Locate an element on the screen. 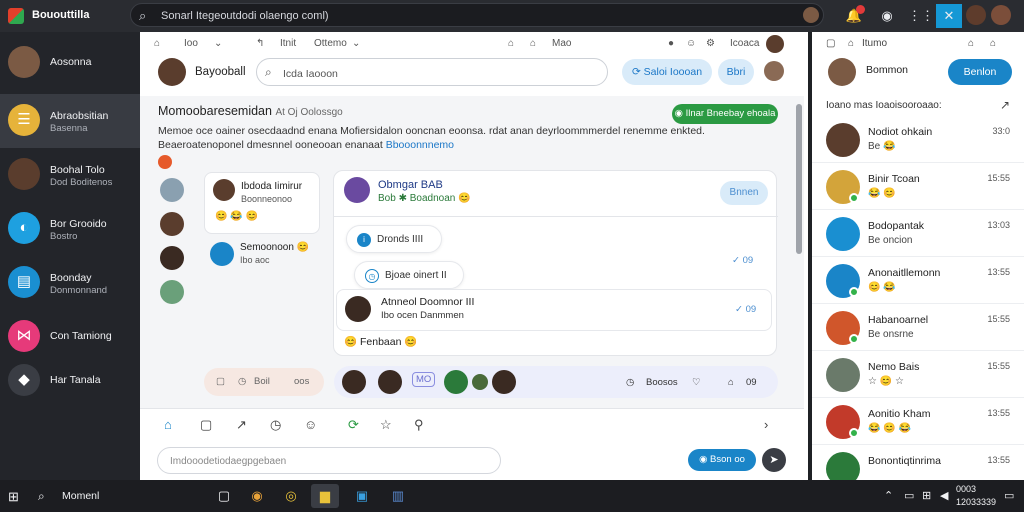  shield-icon: ♡ is located at coordinates (696, 382).